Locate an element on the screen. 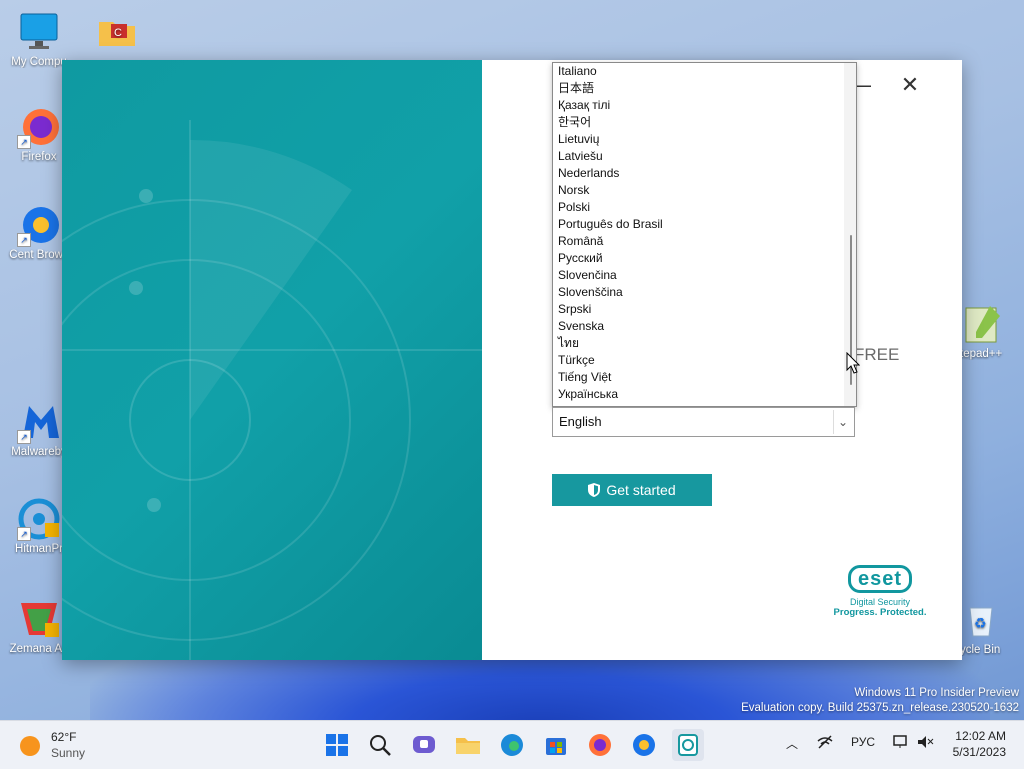 Image resolution: width=1024 pixels, height=769 pixels. network-icon is located at coordinates (825, 743).